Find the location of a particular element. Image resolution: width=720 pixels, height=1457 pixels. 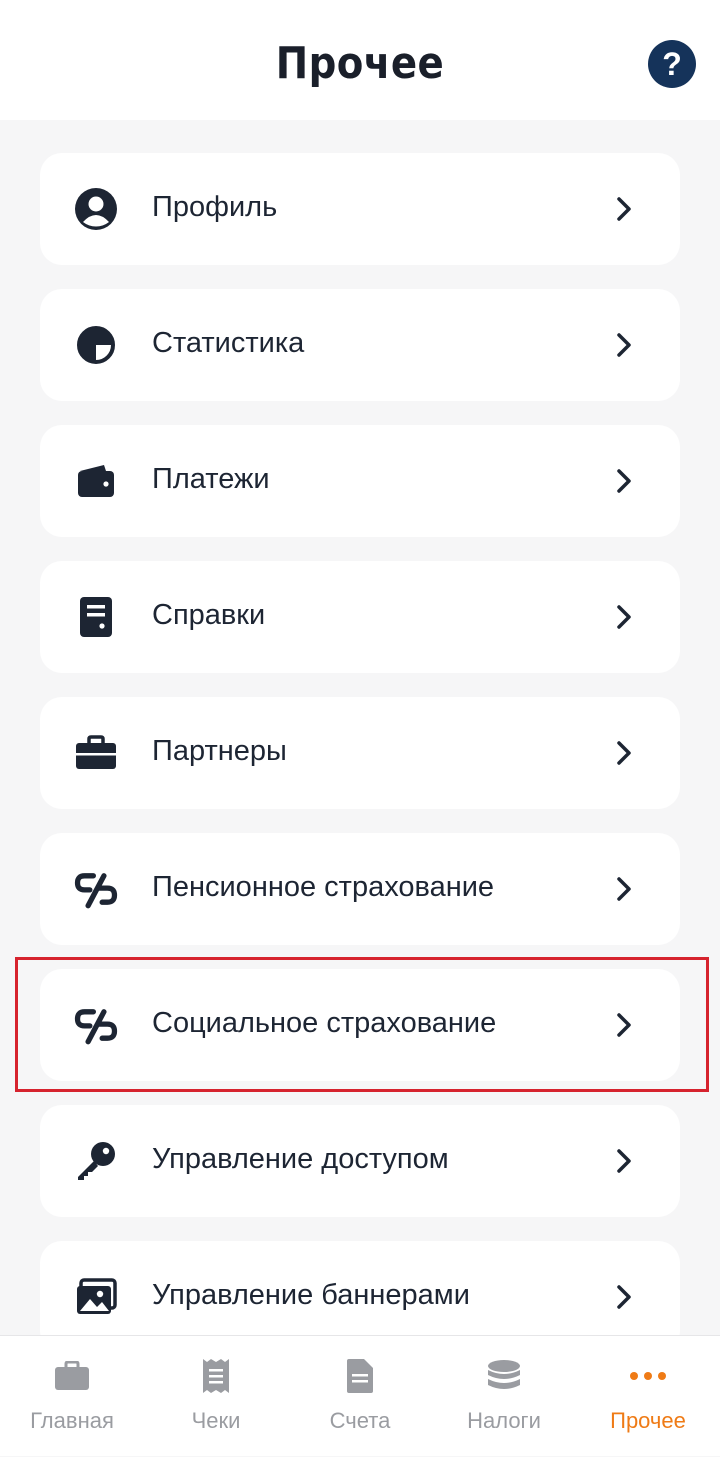

tab-label: Прочее is located at coordinates (648, 1420).